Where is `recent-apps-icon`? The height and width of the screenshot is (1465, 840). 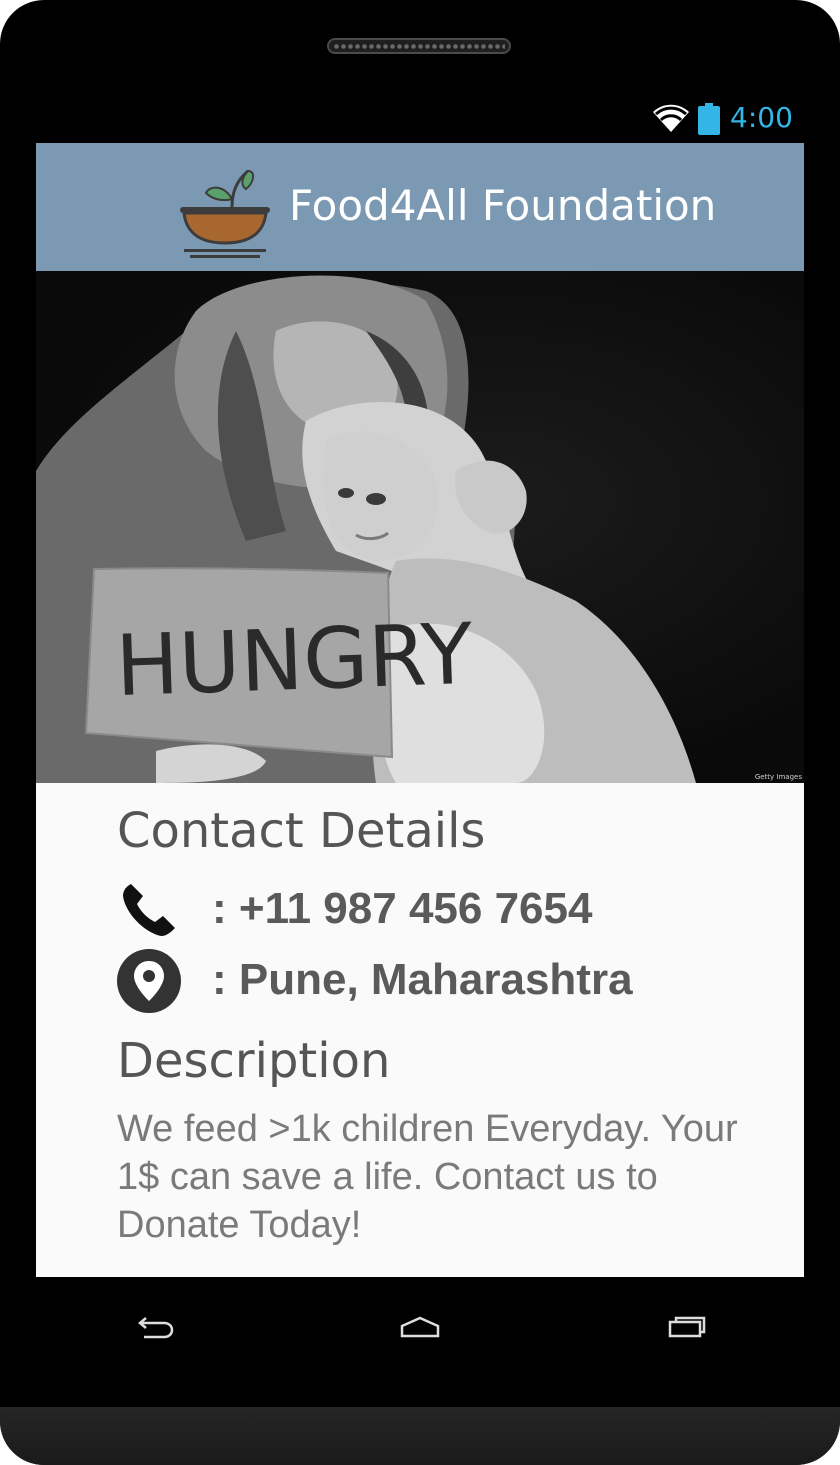 recent-apps-icon is located at coordinates (686, 1326).